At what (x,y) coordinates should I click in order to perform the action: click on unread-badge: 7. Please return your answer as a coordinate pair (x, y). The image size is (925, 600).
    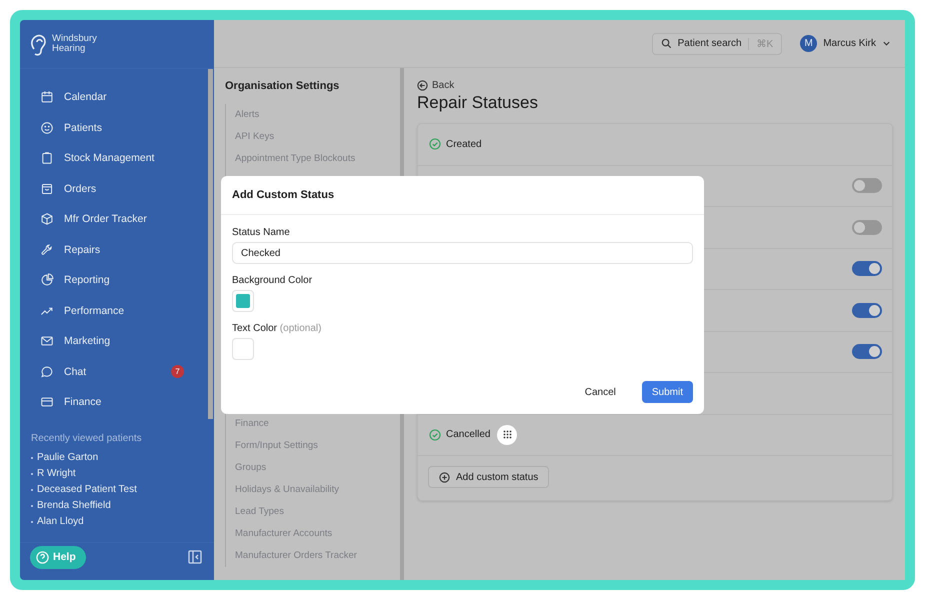
    Looking at the image, I should click on (177, 371).